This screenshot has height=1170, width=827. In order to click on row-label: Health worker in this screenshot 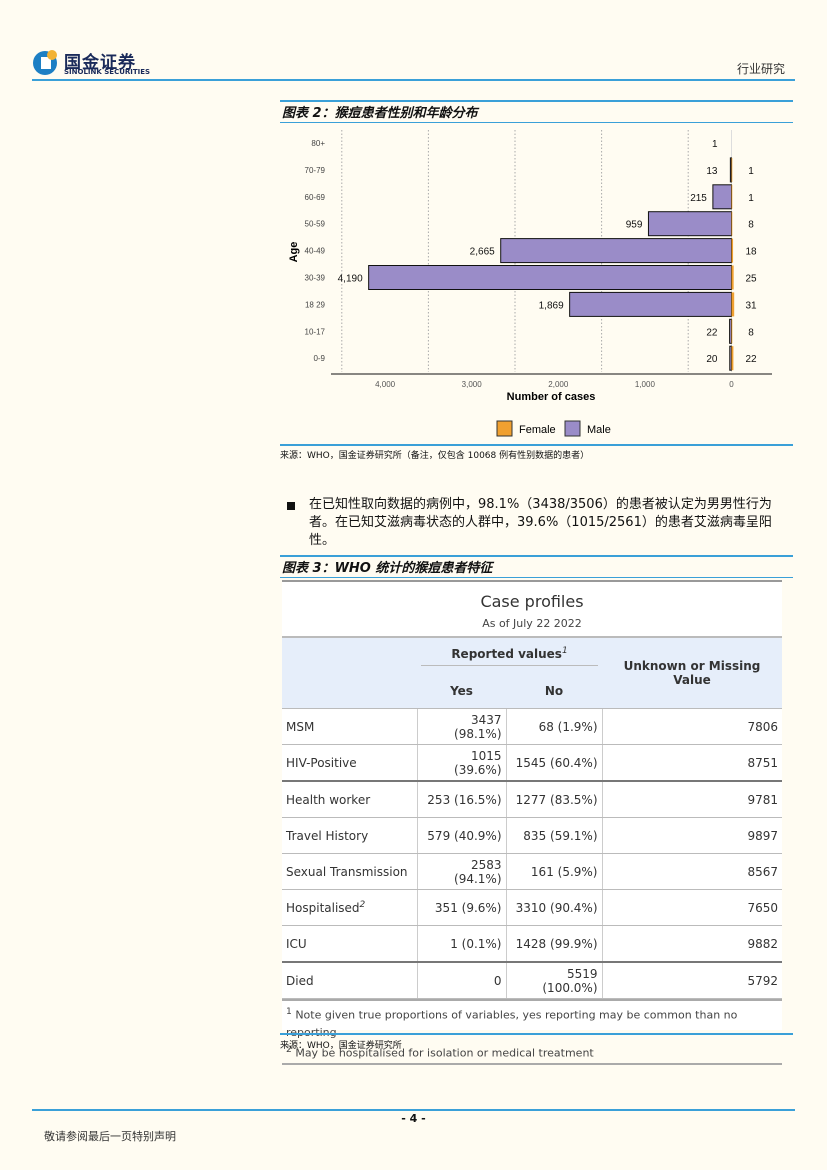, I will do `click(349, 799)`.